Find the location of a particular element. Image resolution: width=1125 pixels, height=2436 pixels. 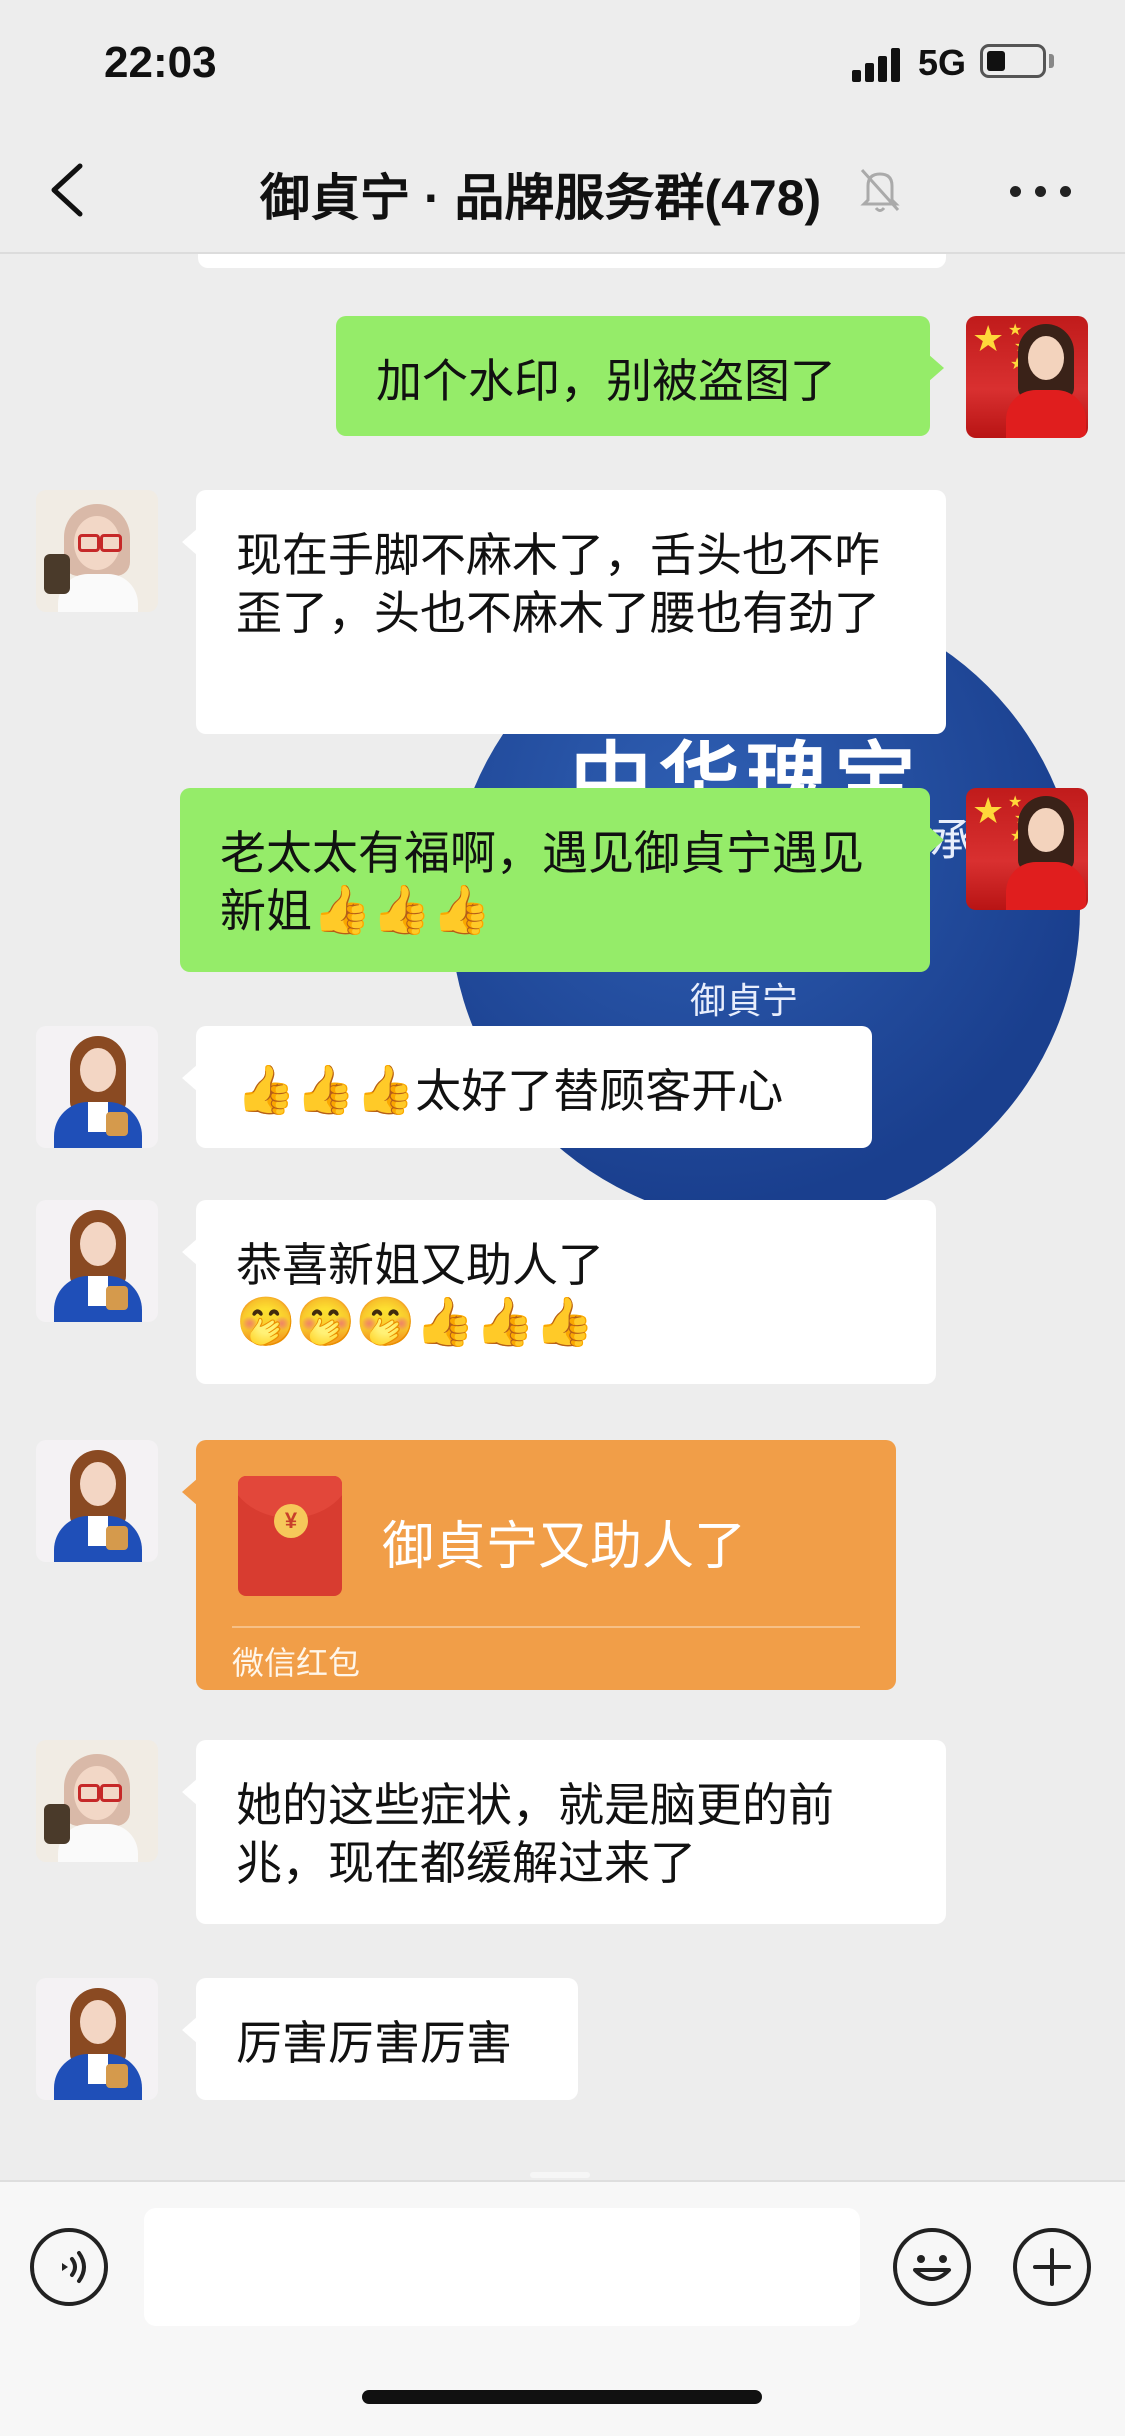

input-bar is located at coordinates (562, 2308).